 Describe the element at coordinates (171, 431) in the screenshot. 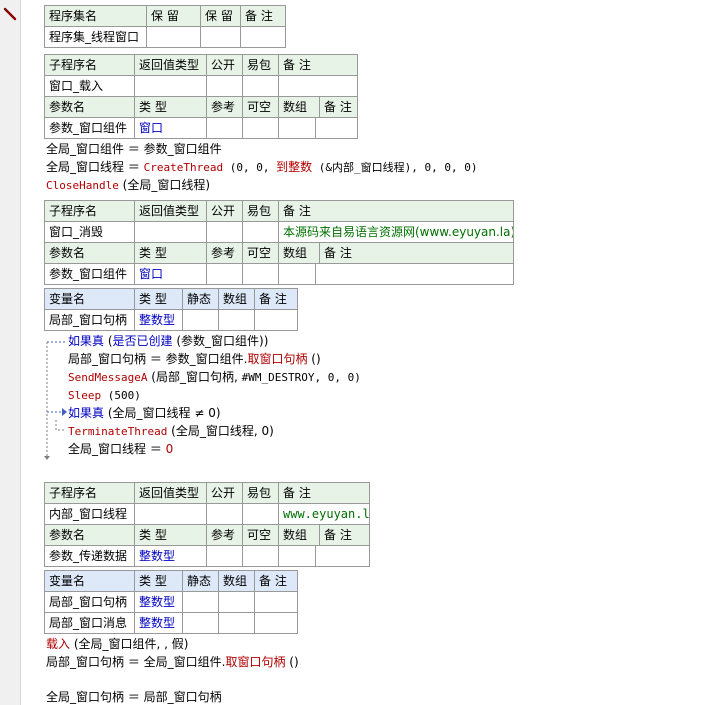

I see `code-line: TerminateThread (全局_窗口线程, 0)` at that location.